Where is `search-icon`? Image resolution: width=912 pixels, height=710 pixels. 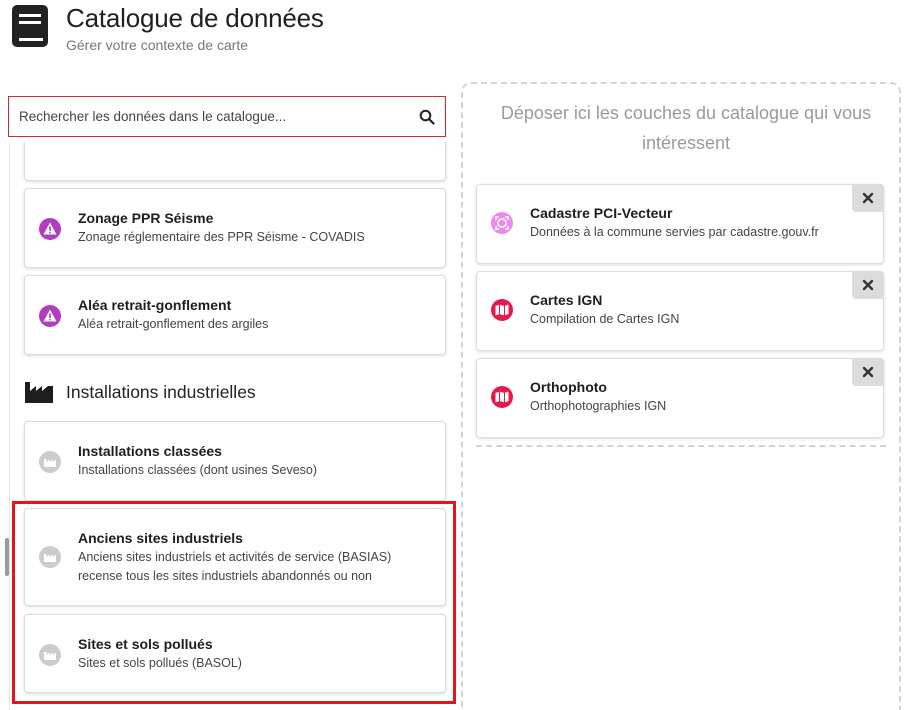 search-icon is located at coordinates (427, 117).